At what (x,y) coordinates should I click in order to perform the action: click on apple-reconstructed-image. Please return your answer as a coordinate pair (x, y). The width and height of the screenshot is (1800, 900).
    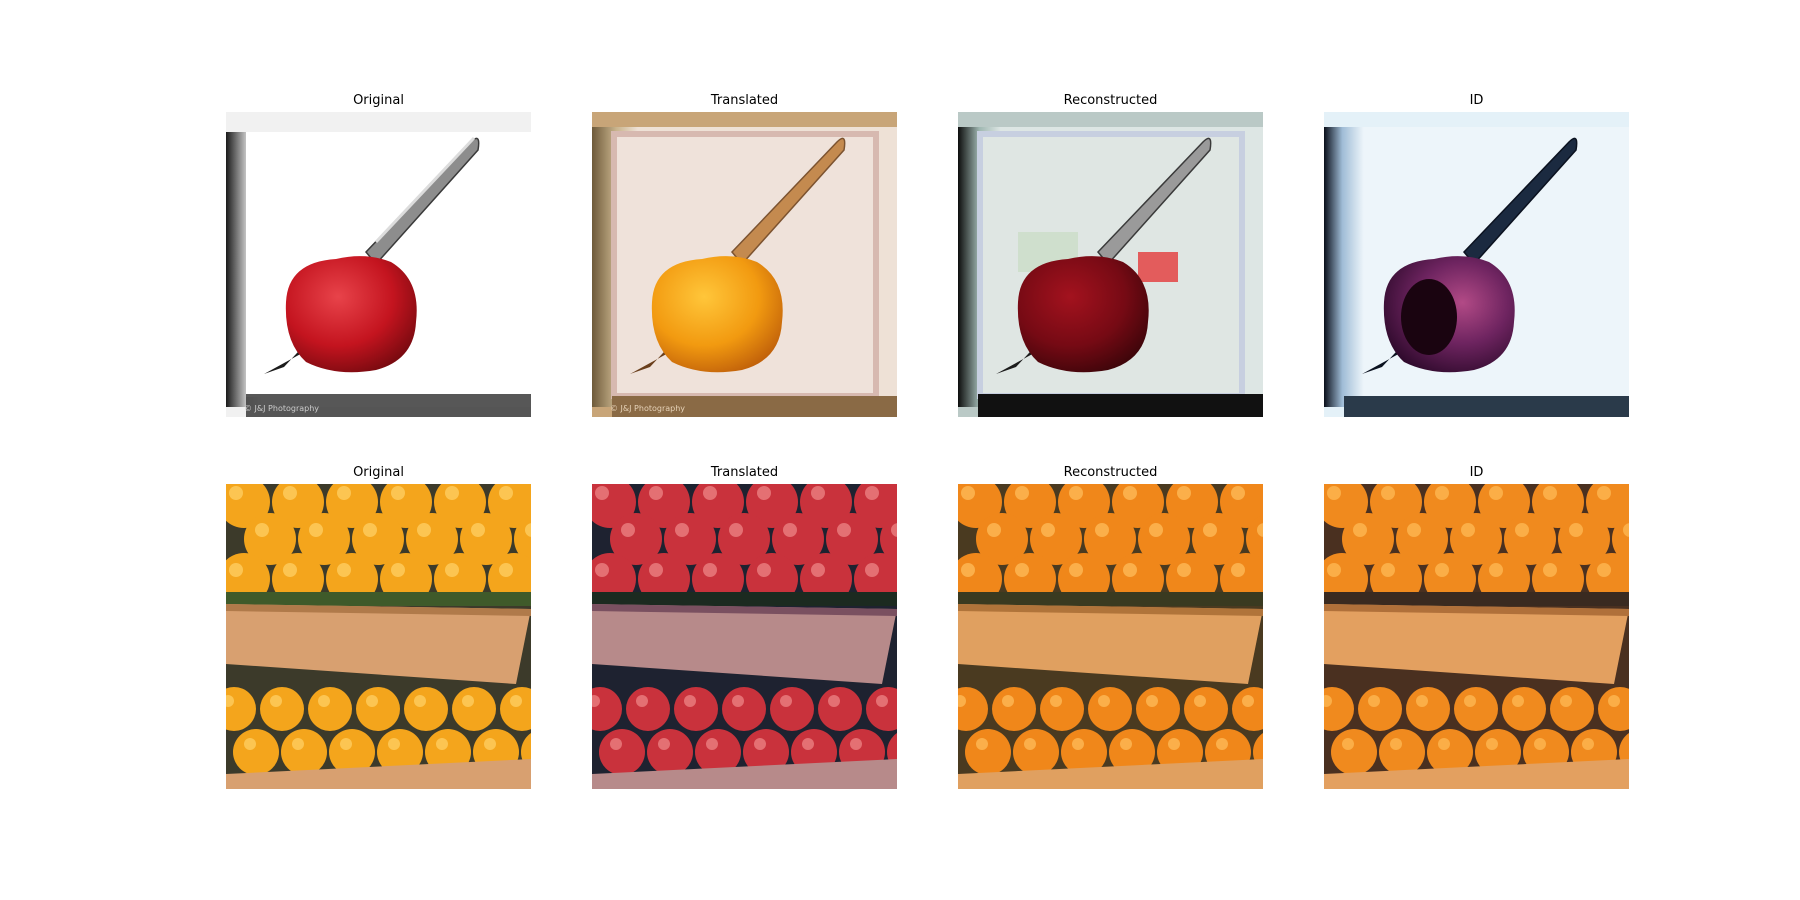
    Looking at the image, I should click on (1110, 264).